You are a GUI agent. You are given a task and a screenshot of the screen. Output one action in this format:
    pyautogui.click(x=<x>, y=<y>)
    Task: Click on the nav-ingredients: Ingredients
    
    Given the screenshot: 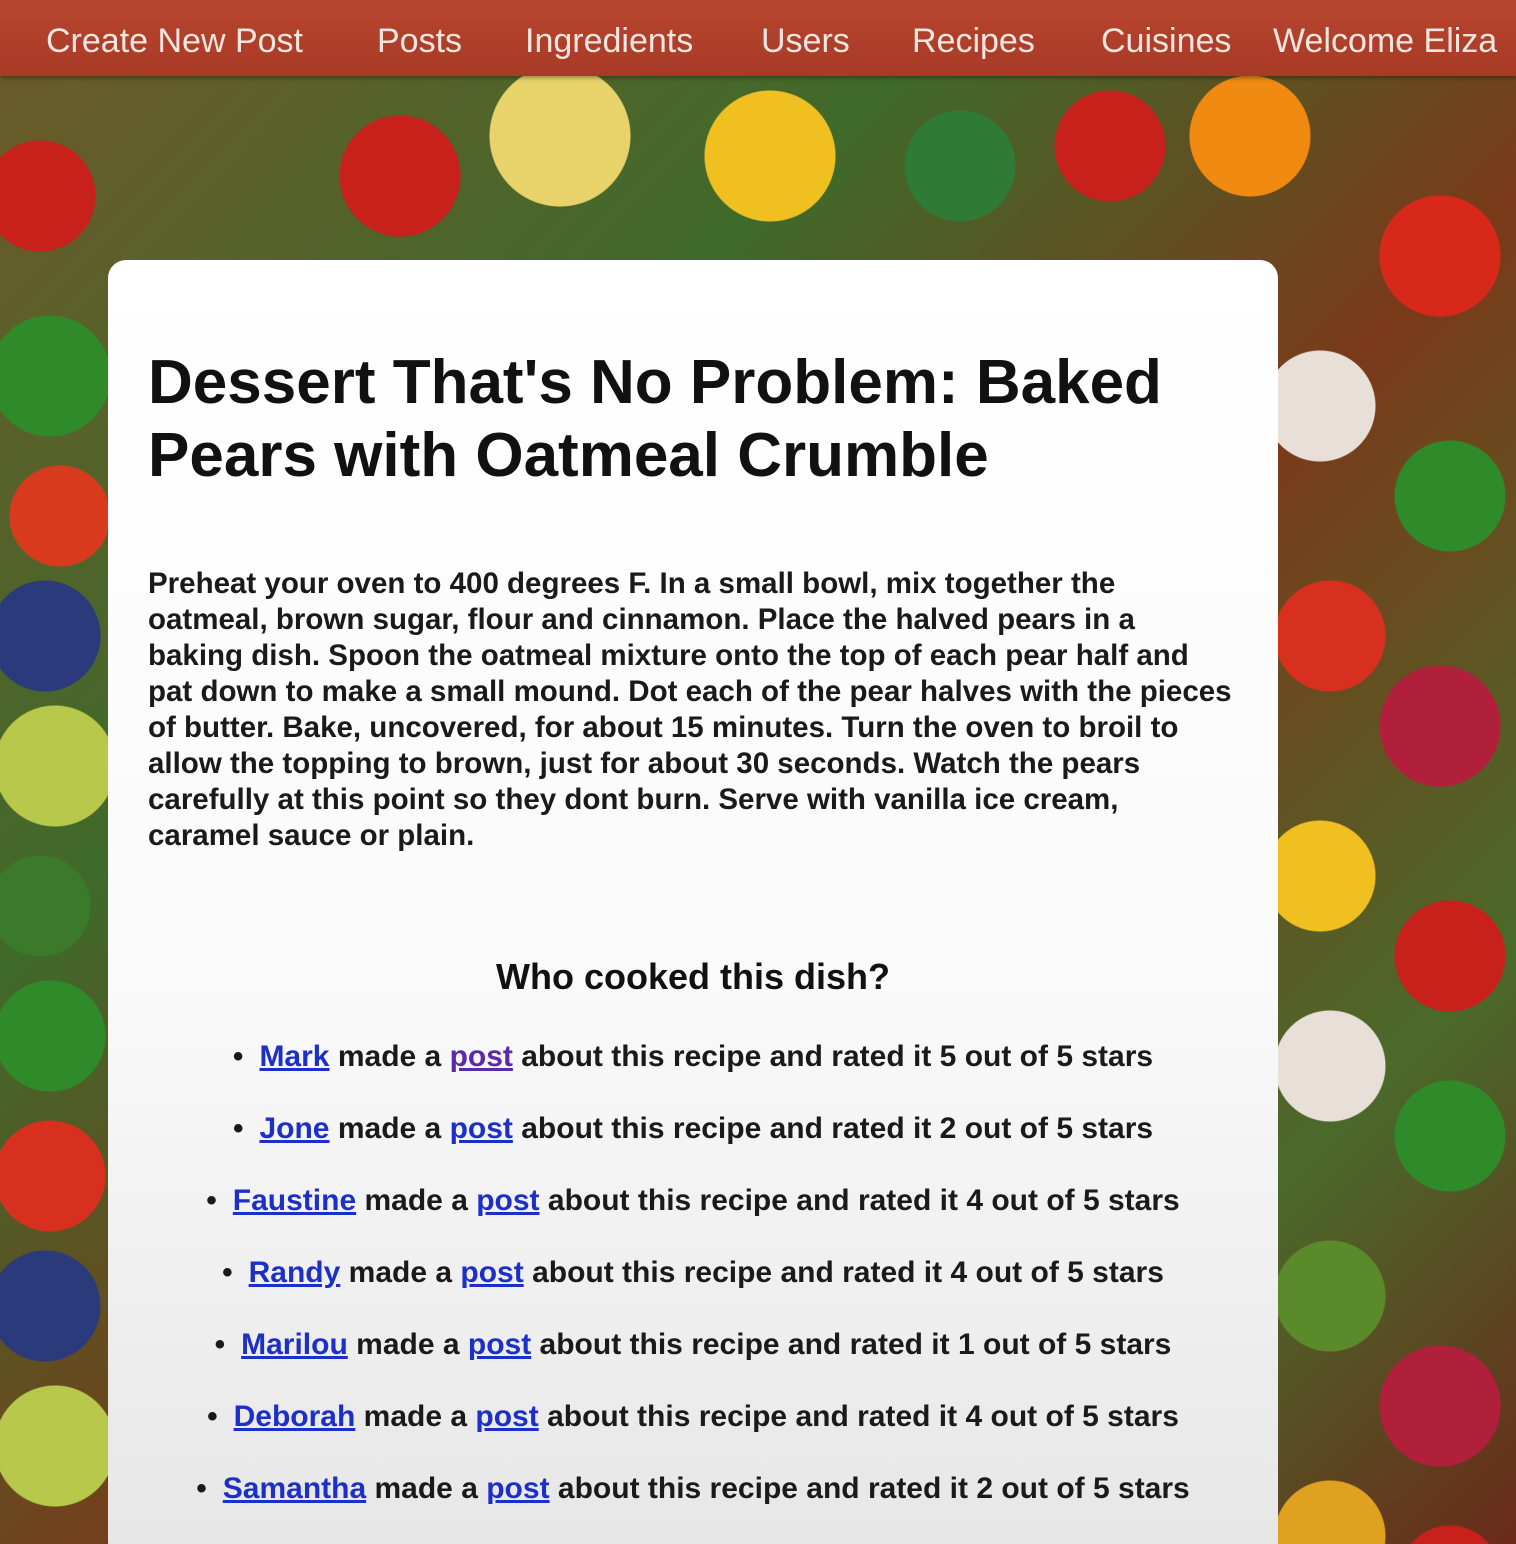 What is the action you would take?
    pyautogui.click(x=609, y=41)
    